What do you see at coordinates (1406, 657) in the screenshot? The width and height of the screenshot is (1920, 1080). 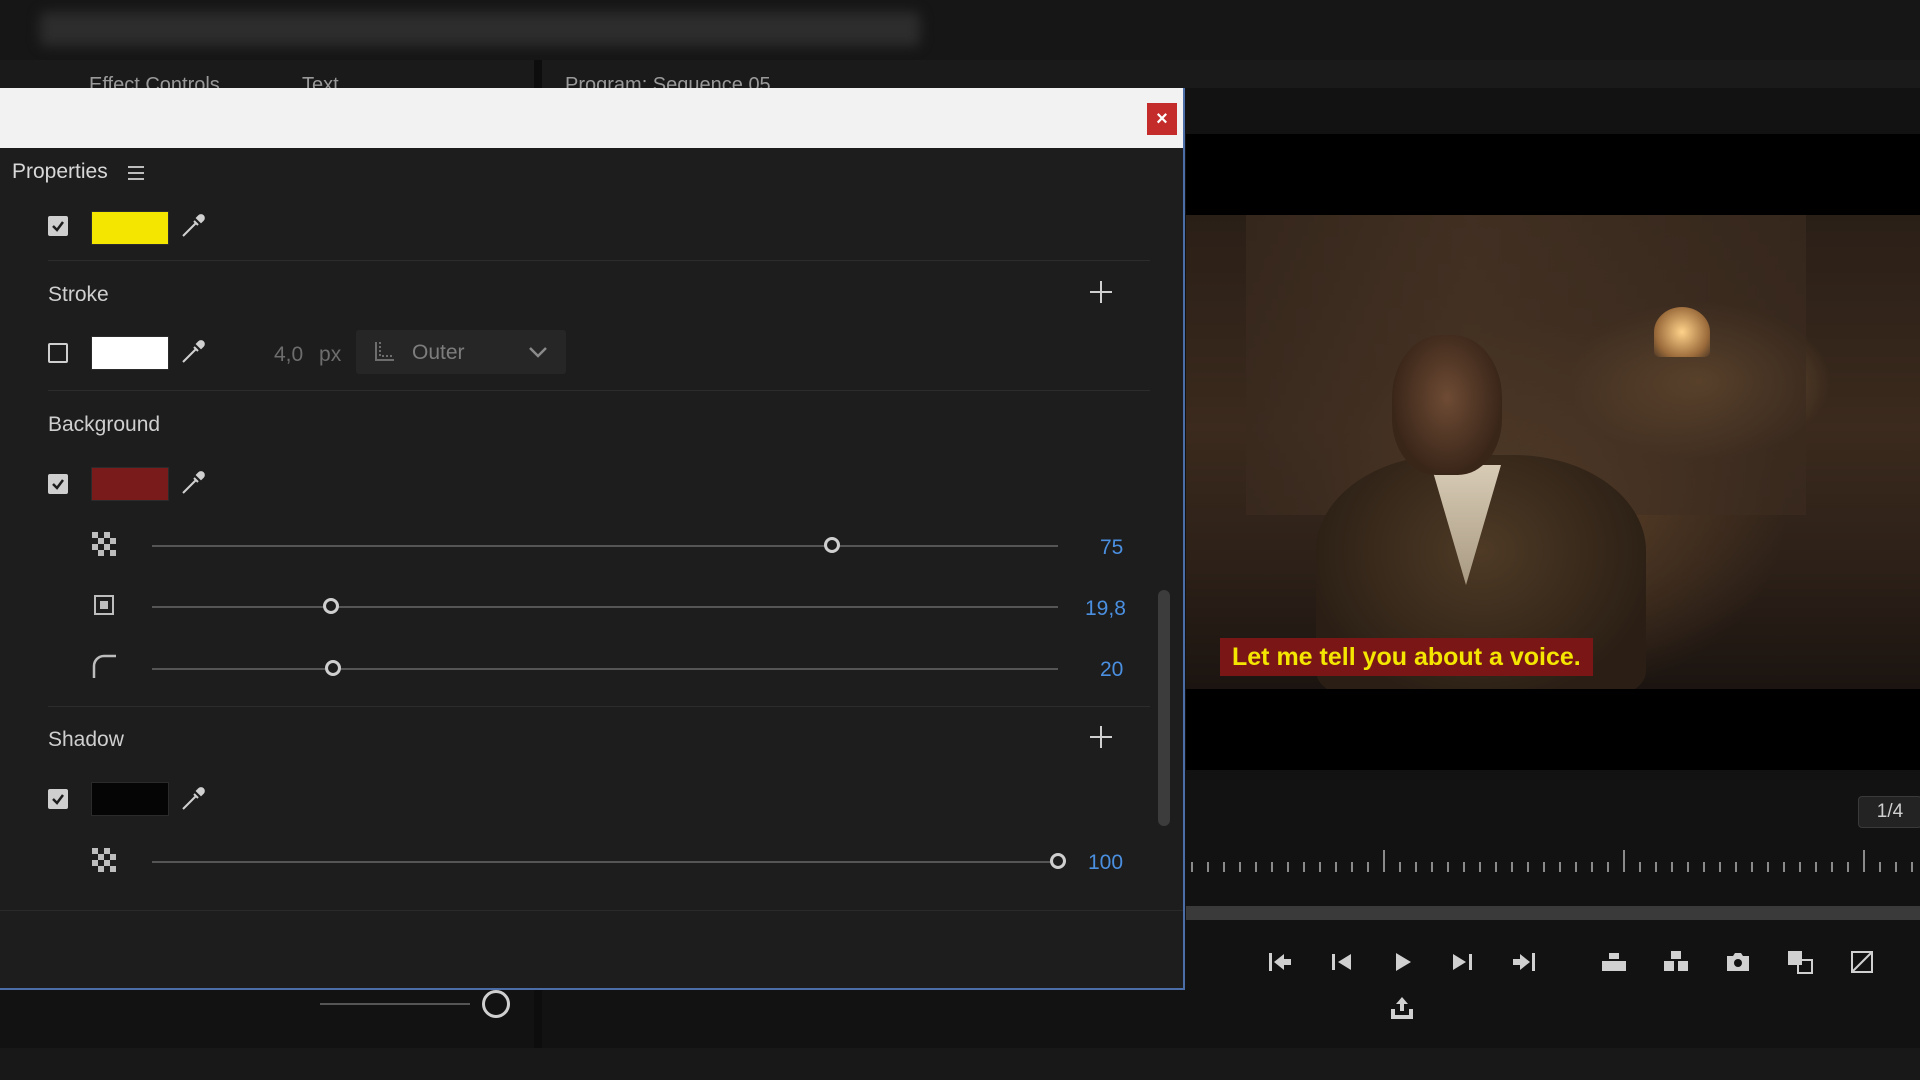 I see `video-caption: Let me tell you about a voice.` at bounding box center [1406, 657].